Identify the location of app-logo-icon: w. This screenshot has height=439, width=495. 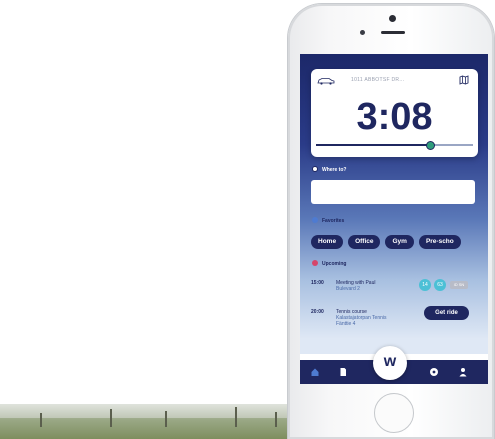
(390, 361).